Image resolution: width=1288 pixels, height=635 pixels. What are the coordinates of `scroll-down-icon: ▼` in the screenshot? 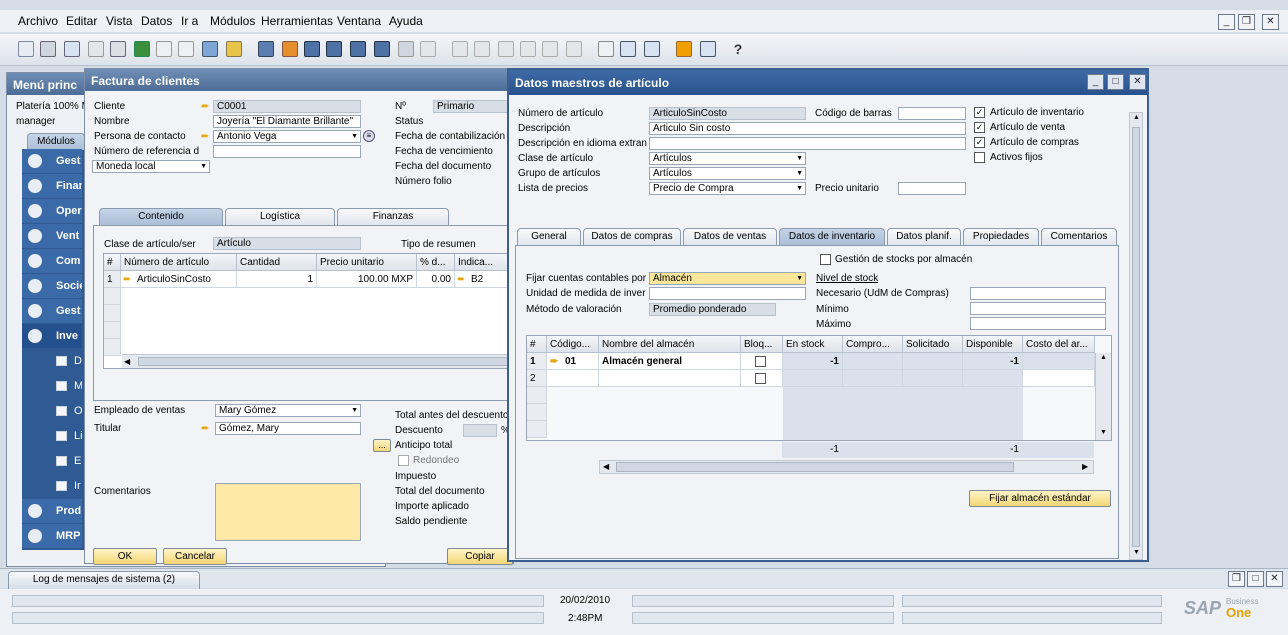 It's located at (1136, 552).